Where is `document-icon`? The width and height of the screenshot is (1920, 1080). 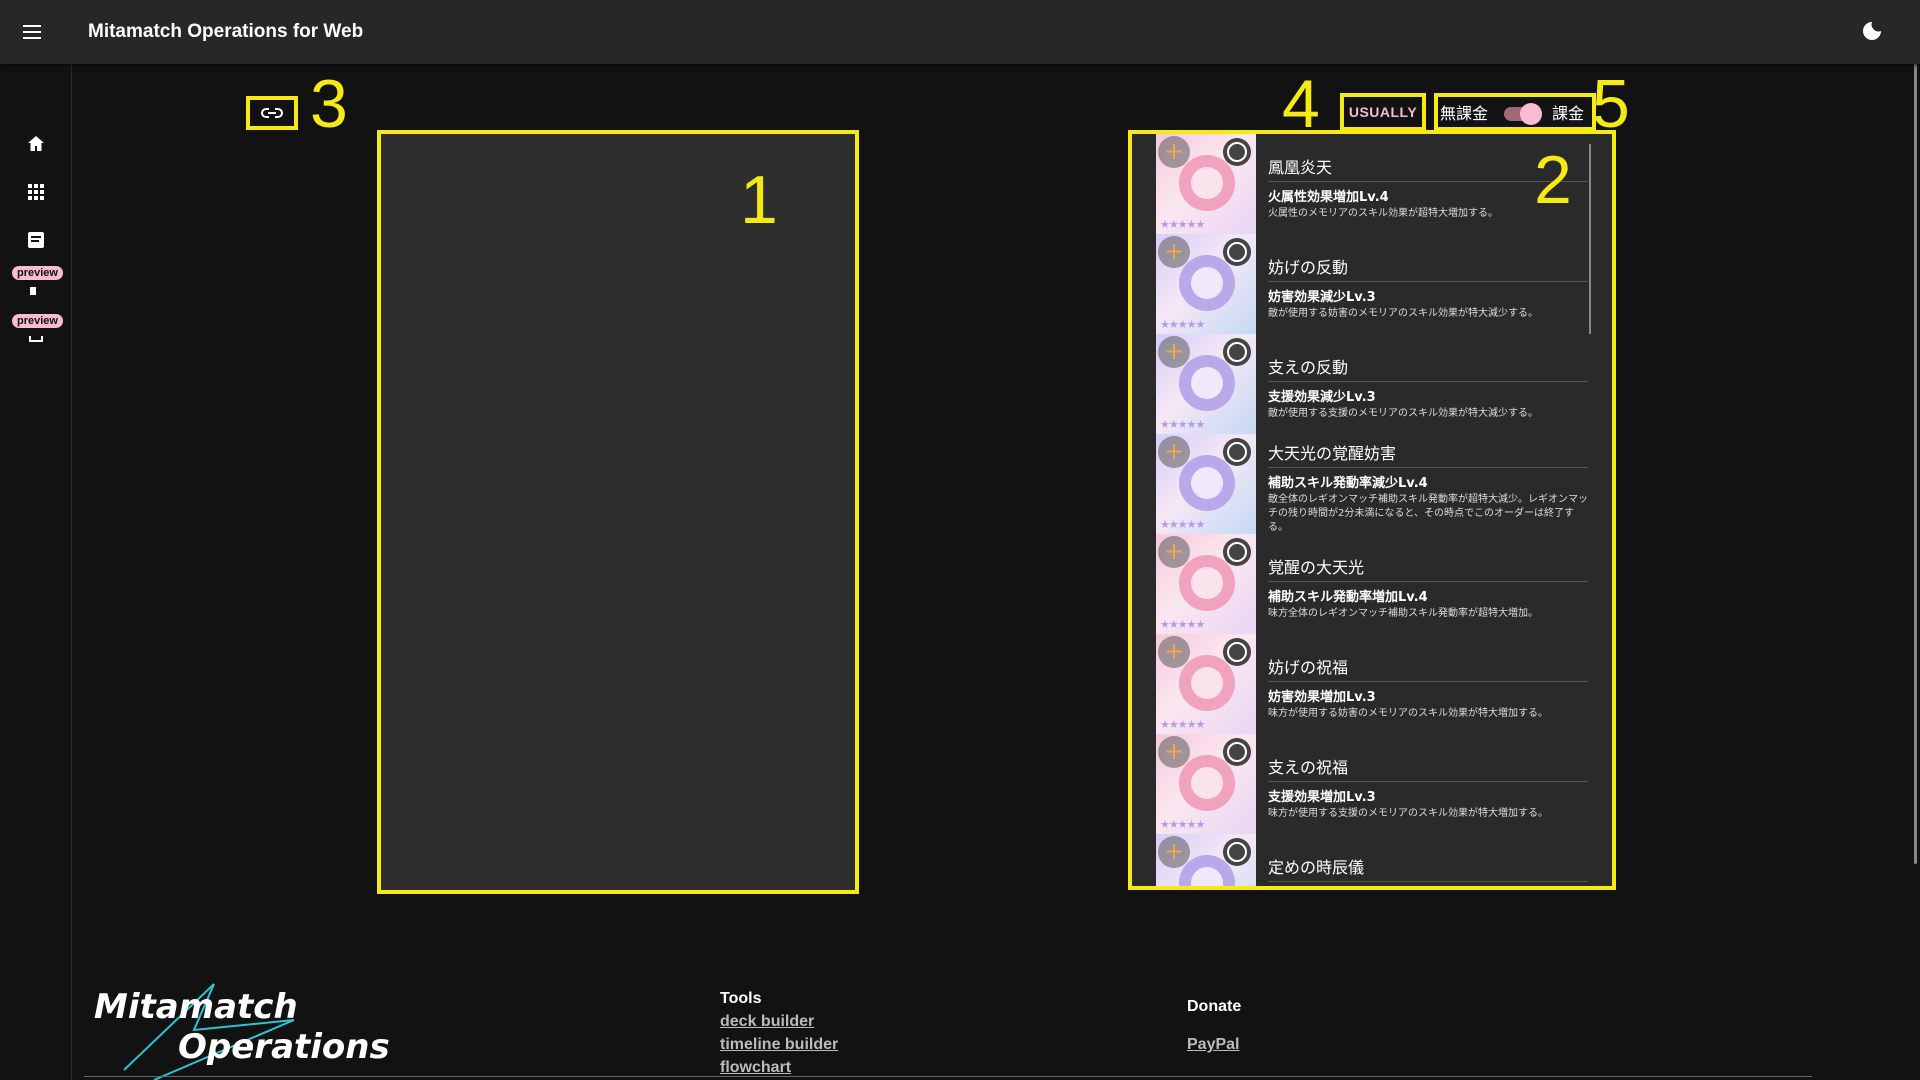
document-icon is located at coordinates (36, 240).